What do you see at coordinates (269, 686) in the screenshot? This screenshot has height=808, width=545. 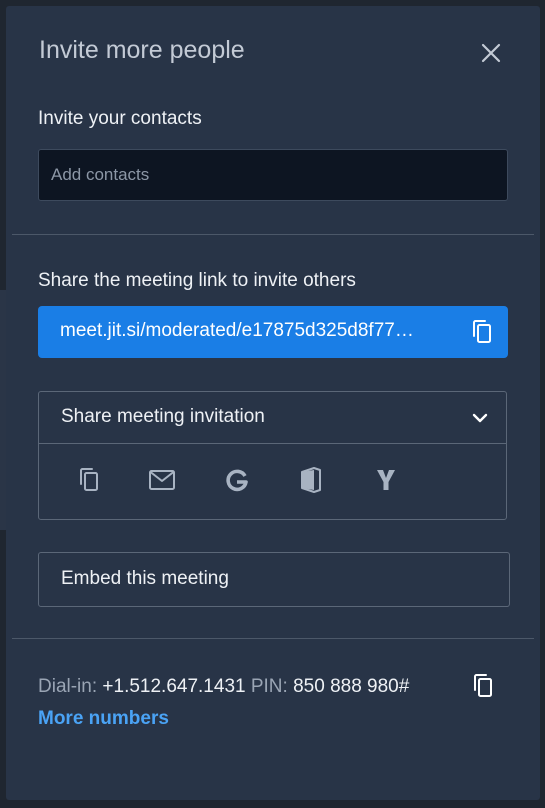 I see `pin-label: PIN:` at bounding box center [269, 686].